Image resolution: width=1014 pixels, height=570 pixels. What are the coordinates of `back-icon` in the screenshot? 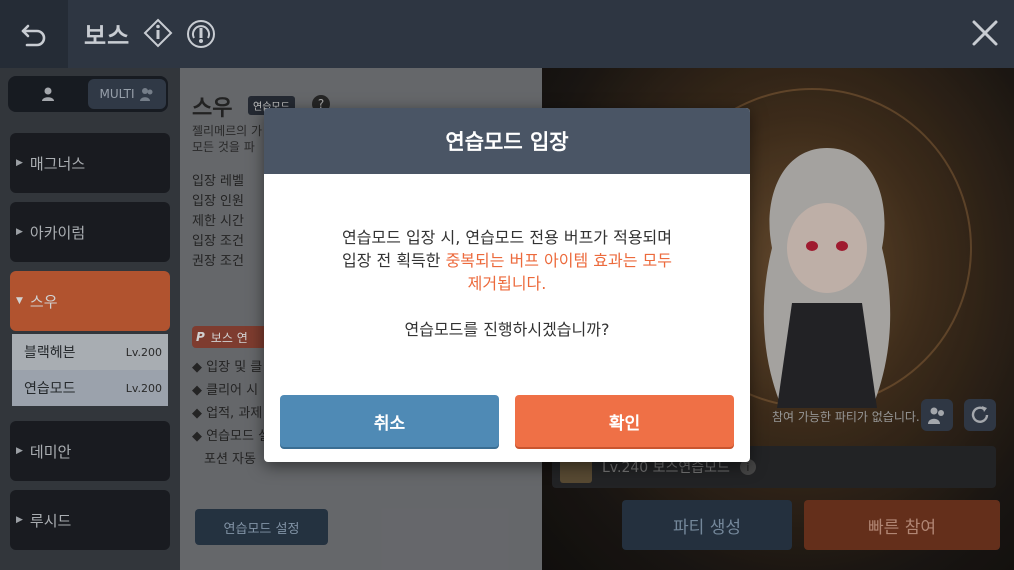 It's located at (33, 35).